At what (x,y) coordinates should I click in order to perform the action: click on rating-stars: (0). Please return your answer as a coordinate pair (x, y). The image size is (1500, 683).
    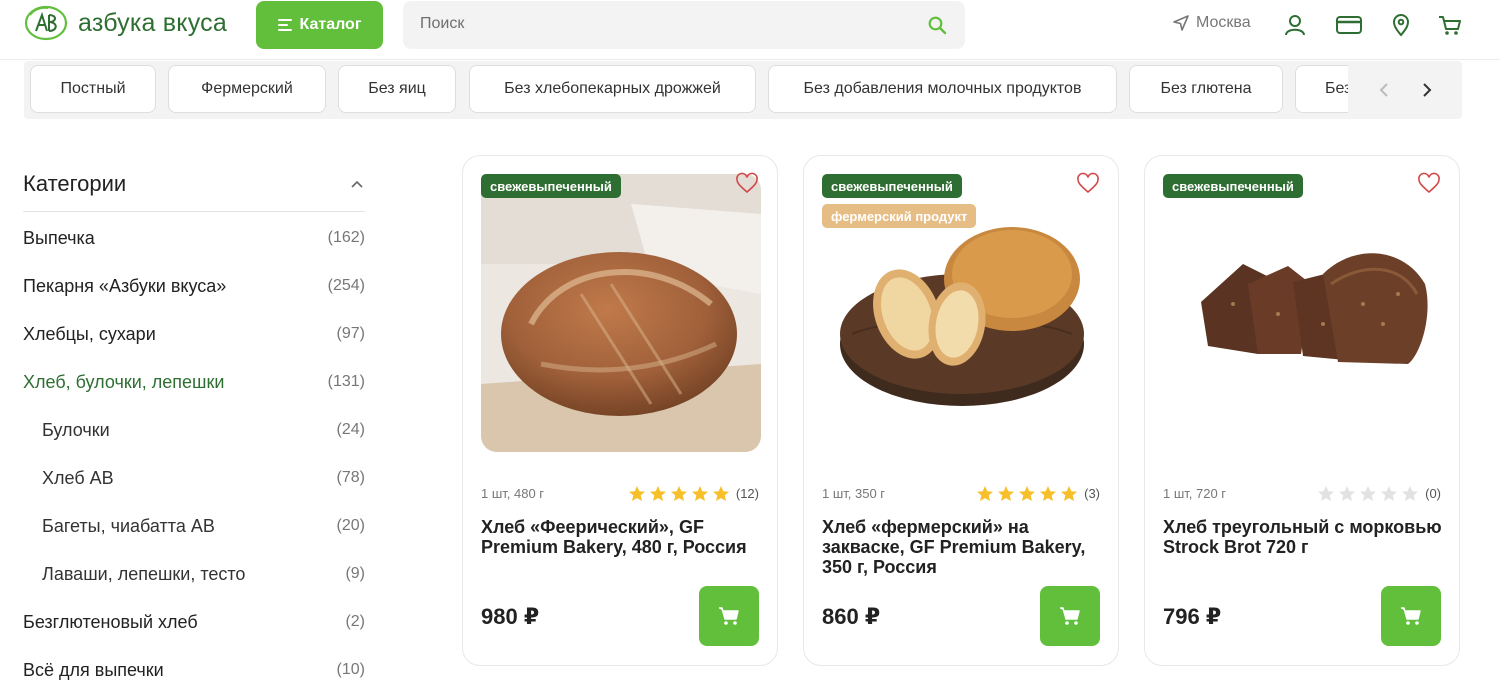
    Looking at the image, I should click on (1379, 493).